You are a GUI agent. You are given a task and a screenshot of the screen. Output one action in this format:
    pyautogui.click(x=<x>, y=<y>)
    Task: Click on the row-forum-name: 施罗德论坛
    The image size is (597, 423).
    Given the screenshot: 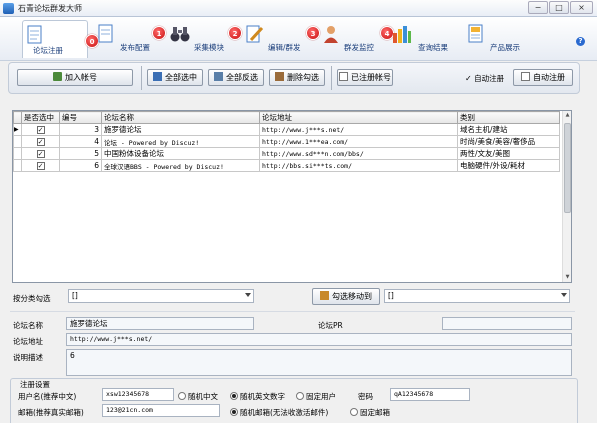 What is the action you would take?
    pyautogui.click(x=180, y=129)
    